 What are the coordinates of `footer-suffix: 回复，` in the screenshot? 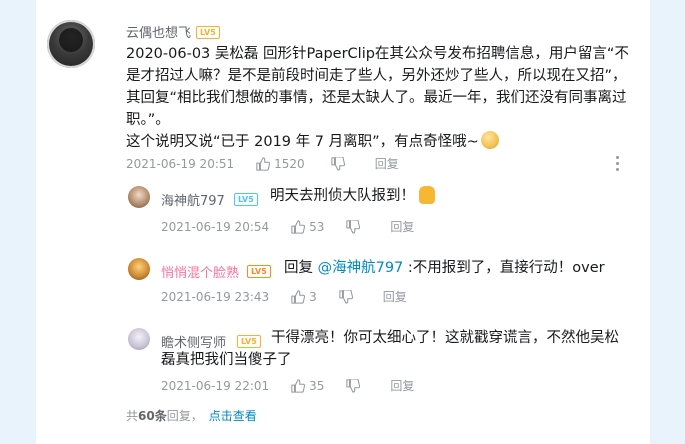 It's located at (184, 416).